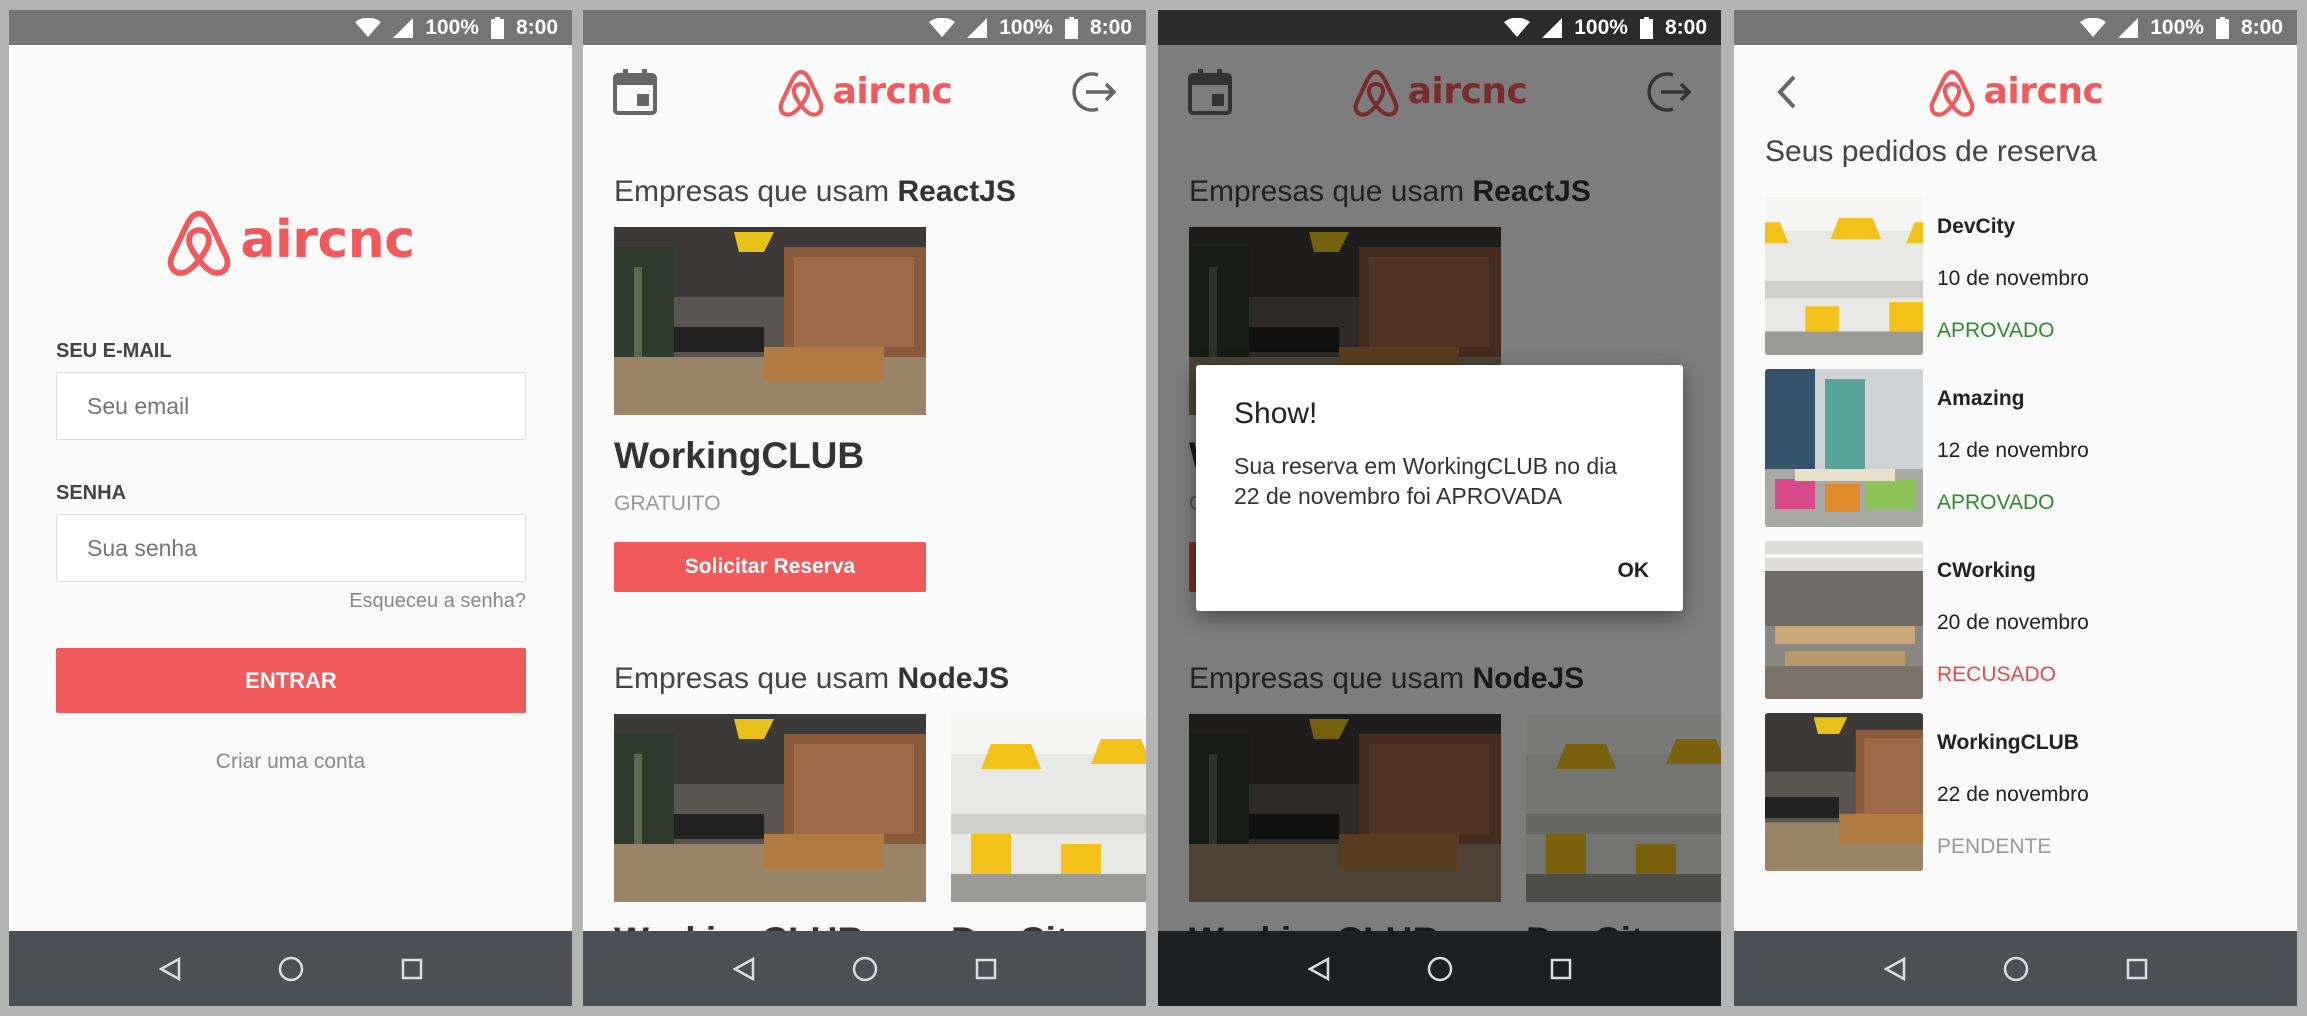  What do you see at coordinates (812, 678) in the screenshot?
I see `section-title-node: Empresas que usam NodeJS` at bounding box center [812, 678].